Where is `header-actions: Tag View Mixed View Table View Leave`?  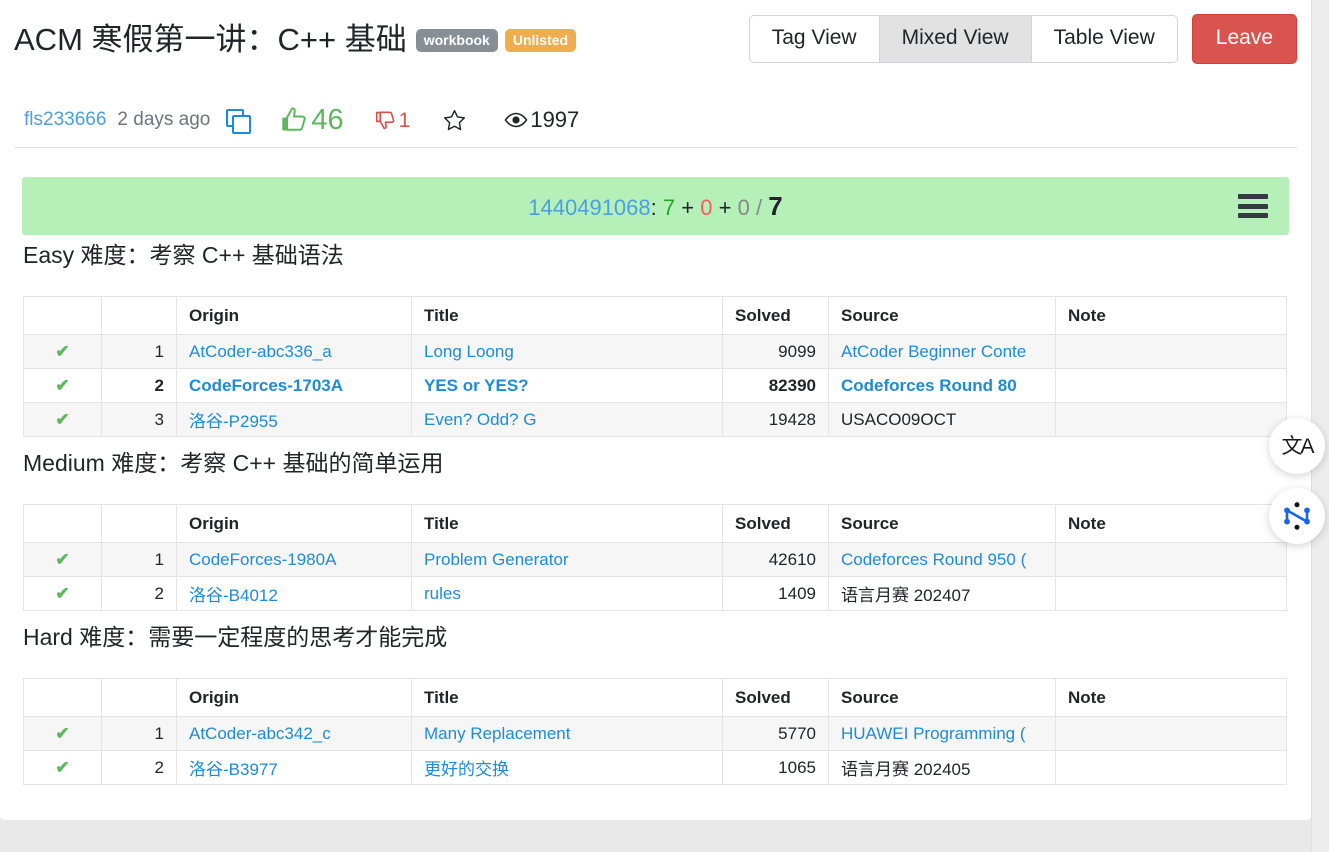 header-actions: Tag View Mixed View Table View Leave is located at coordinates (1022, 39).